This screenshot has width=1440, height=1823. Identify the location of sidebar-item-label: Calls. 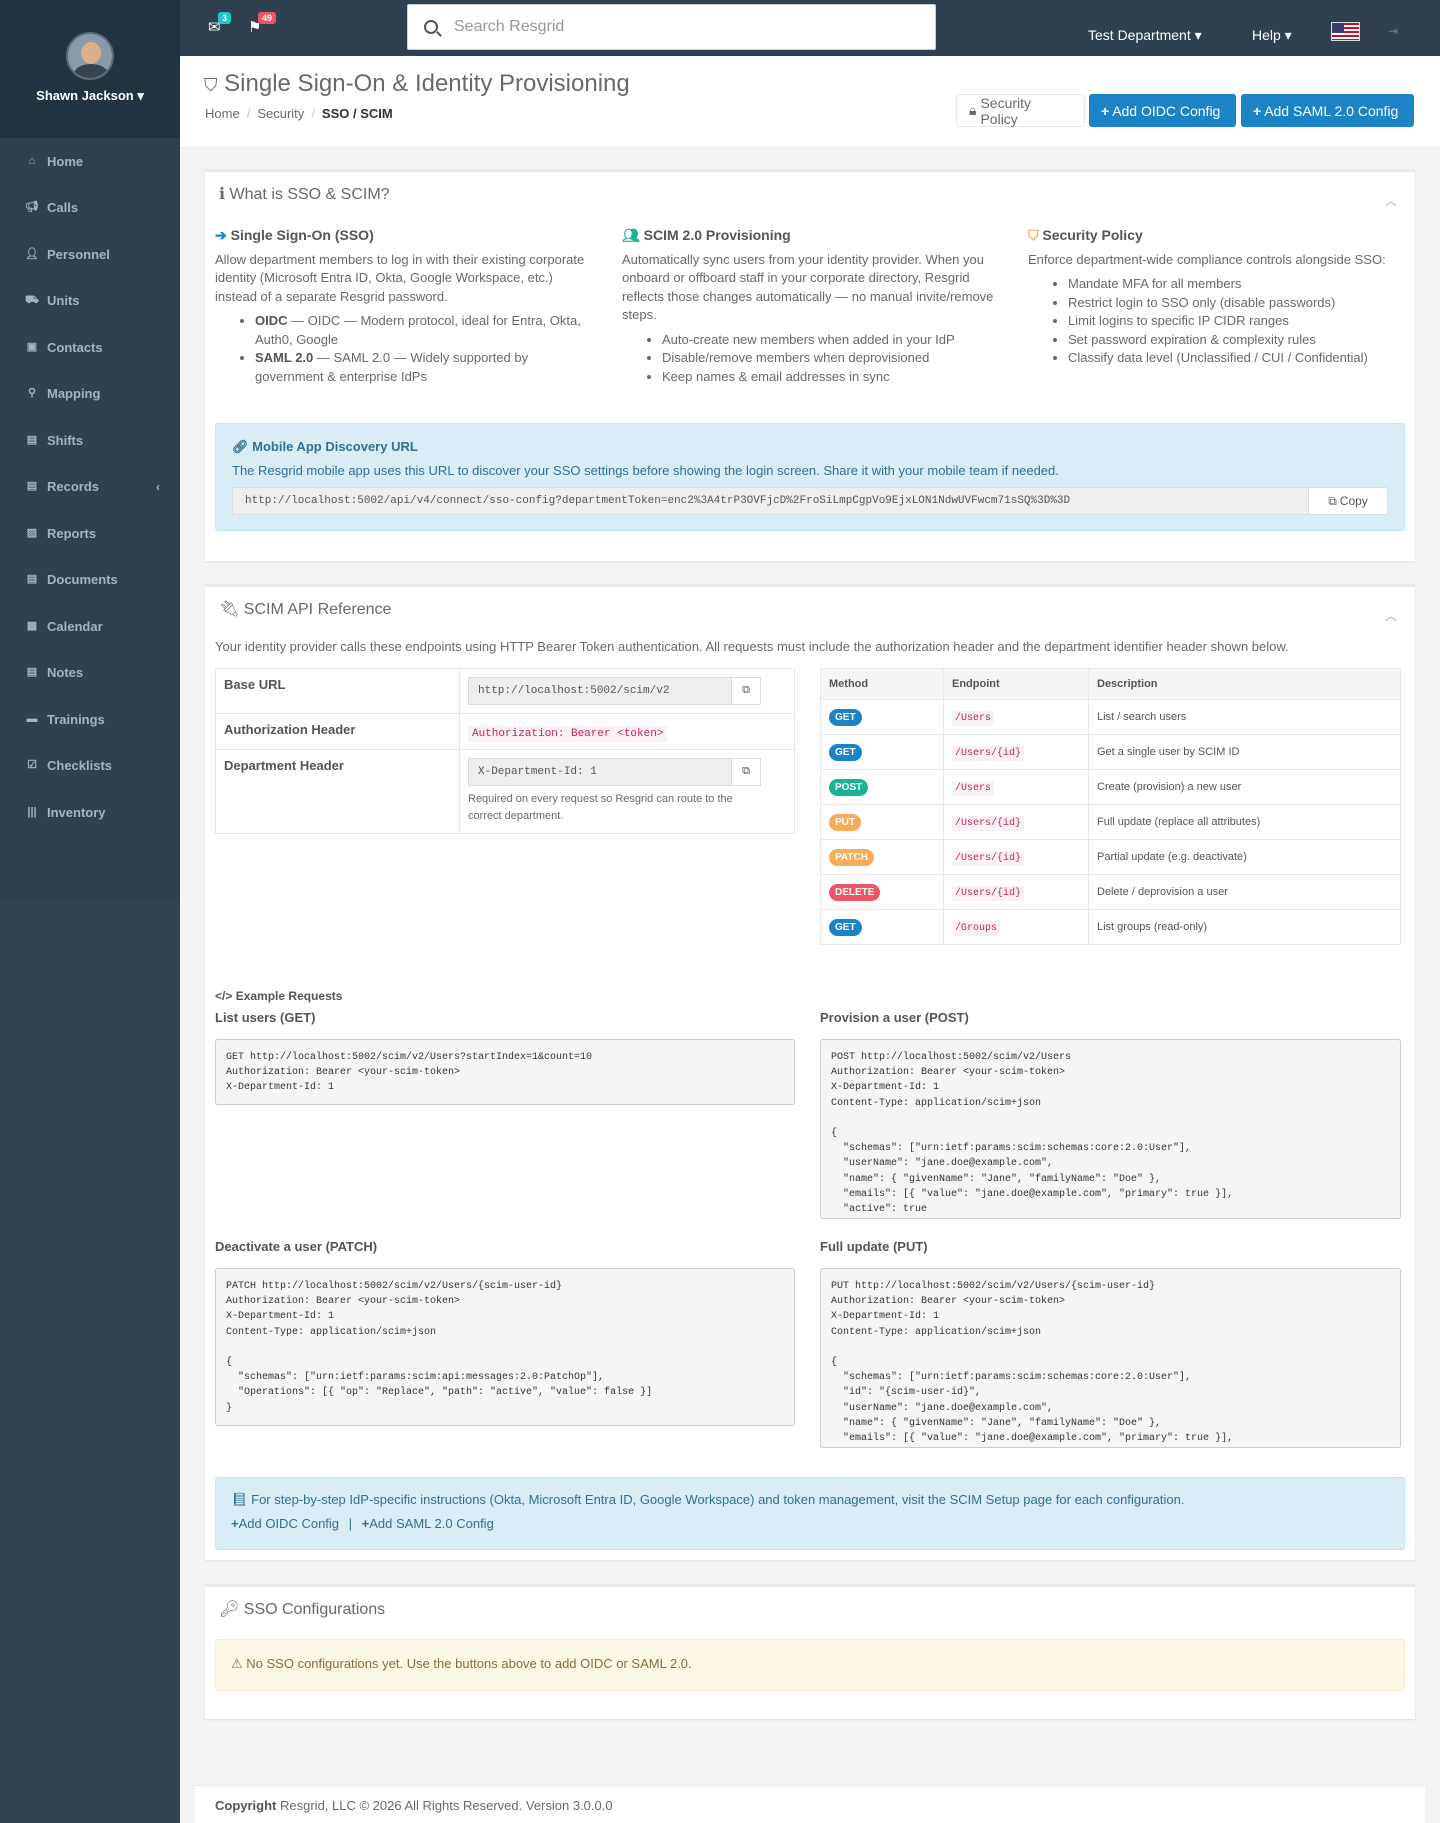
(63, 208).